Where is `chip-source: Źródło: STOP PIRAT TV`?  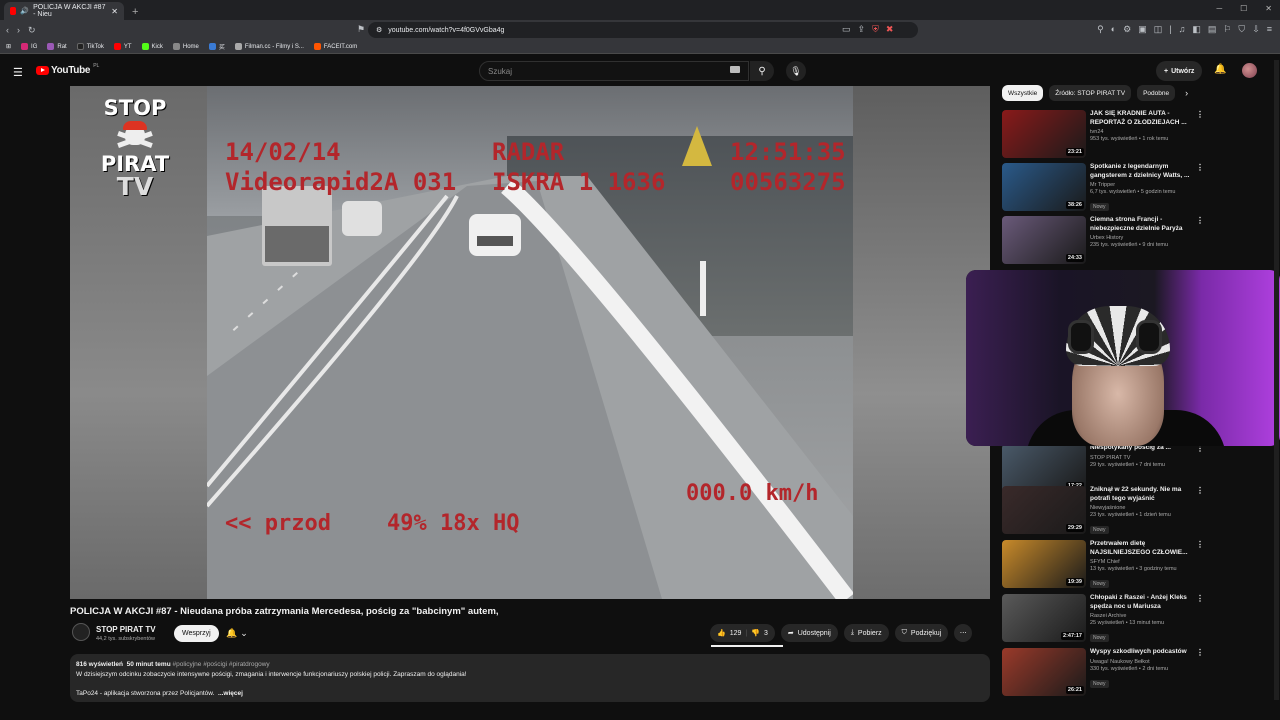
chip-source: Źródło: STOP PIRAT TV is located at coordinates (1090, 93).